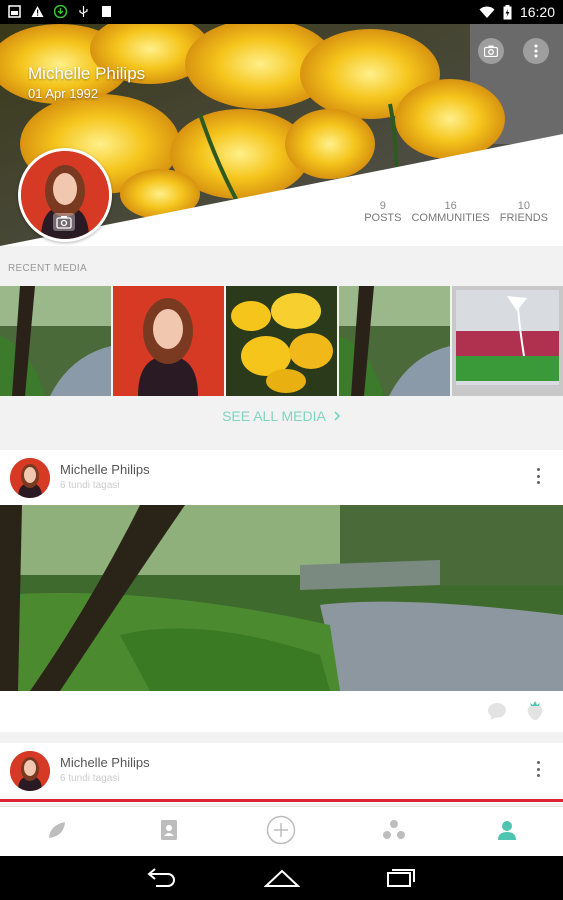  I want to click on communities-icon, so click(394, 829).